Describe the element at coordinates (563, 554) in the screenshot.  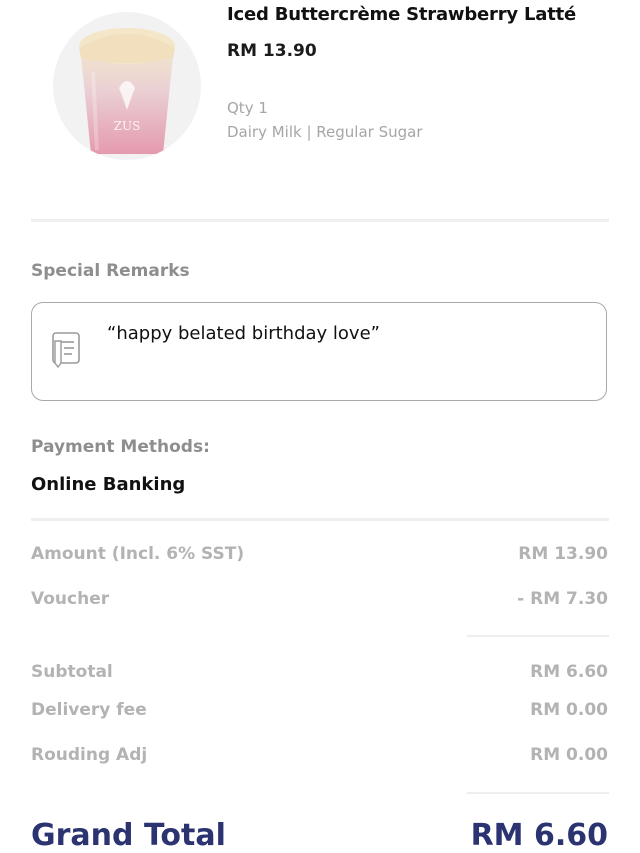
I see `amount-value: RM 13.90` at that location.